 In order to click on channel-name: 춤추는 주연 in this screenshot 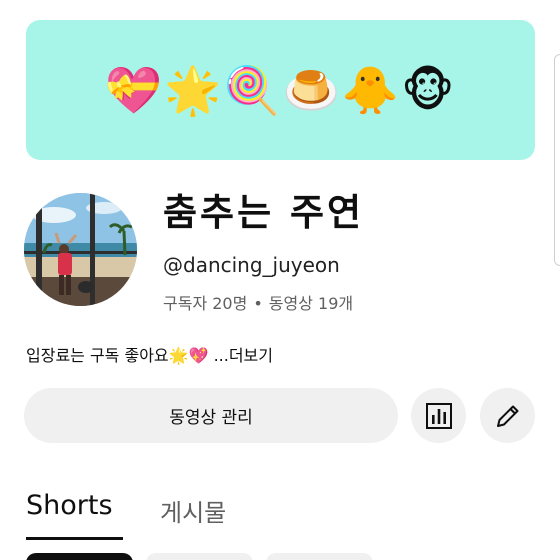, I will do `click(264, 212)`.